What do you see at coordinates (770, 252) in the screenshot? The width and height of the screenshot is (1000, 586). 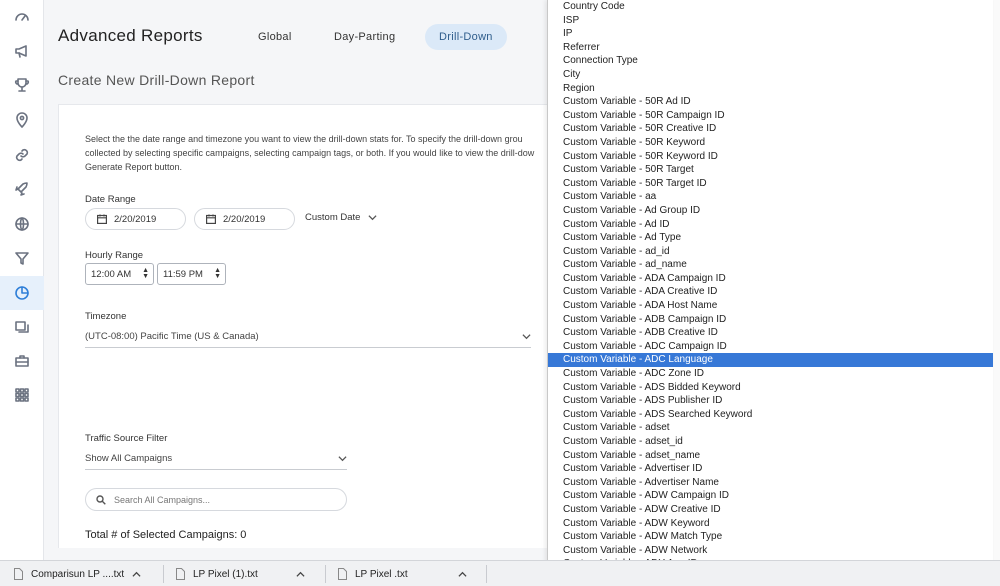 I see `dropdown-option: Custom Variable - ad_id` at bounding box center [770, 252].